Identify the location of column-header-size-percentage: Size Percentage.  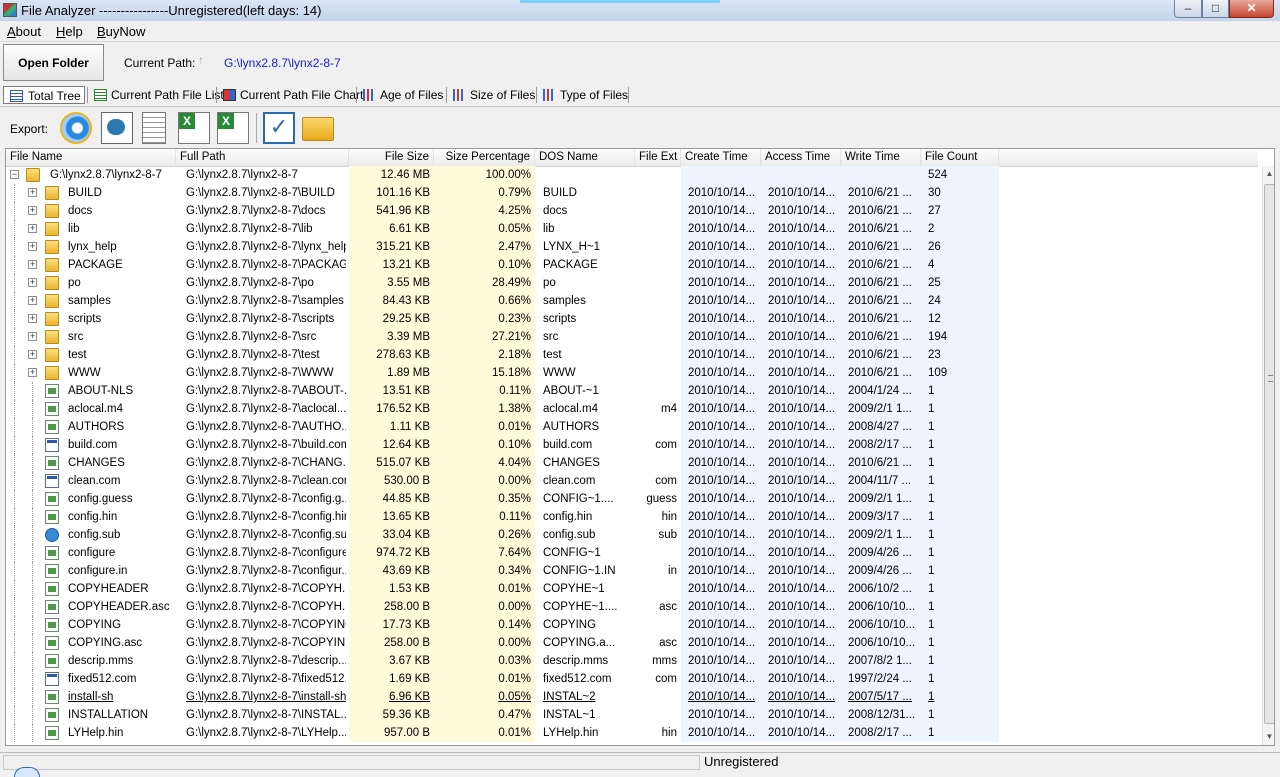
(484, 157).